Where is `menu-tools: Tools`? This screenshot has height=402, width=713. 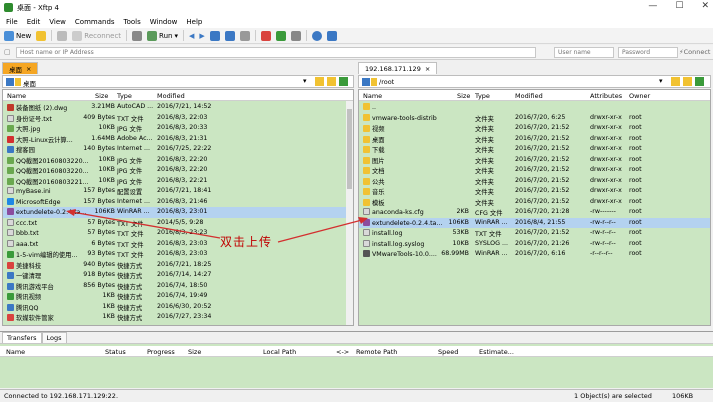 menu-tools: Tools is located at coordinates (132, 22).